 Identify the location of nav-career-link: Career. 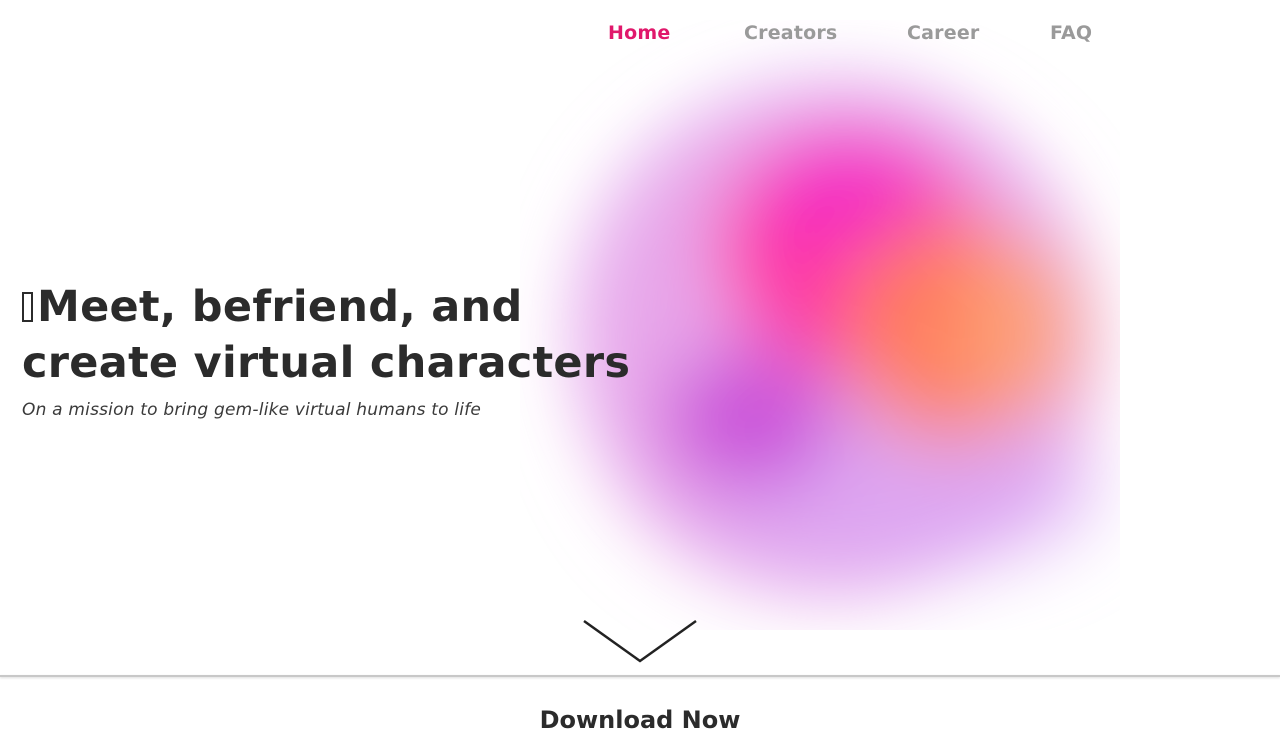
(943, 33).